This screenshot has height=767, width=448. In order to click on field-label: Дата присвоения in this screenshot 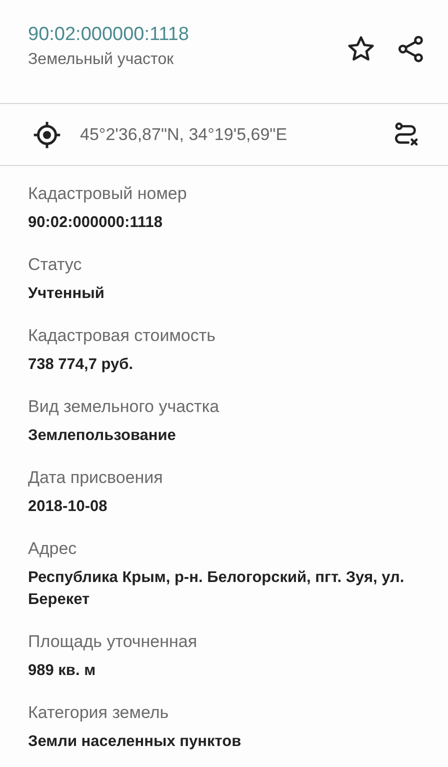, I will do `click(96, 478)`.